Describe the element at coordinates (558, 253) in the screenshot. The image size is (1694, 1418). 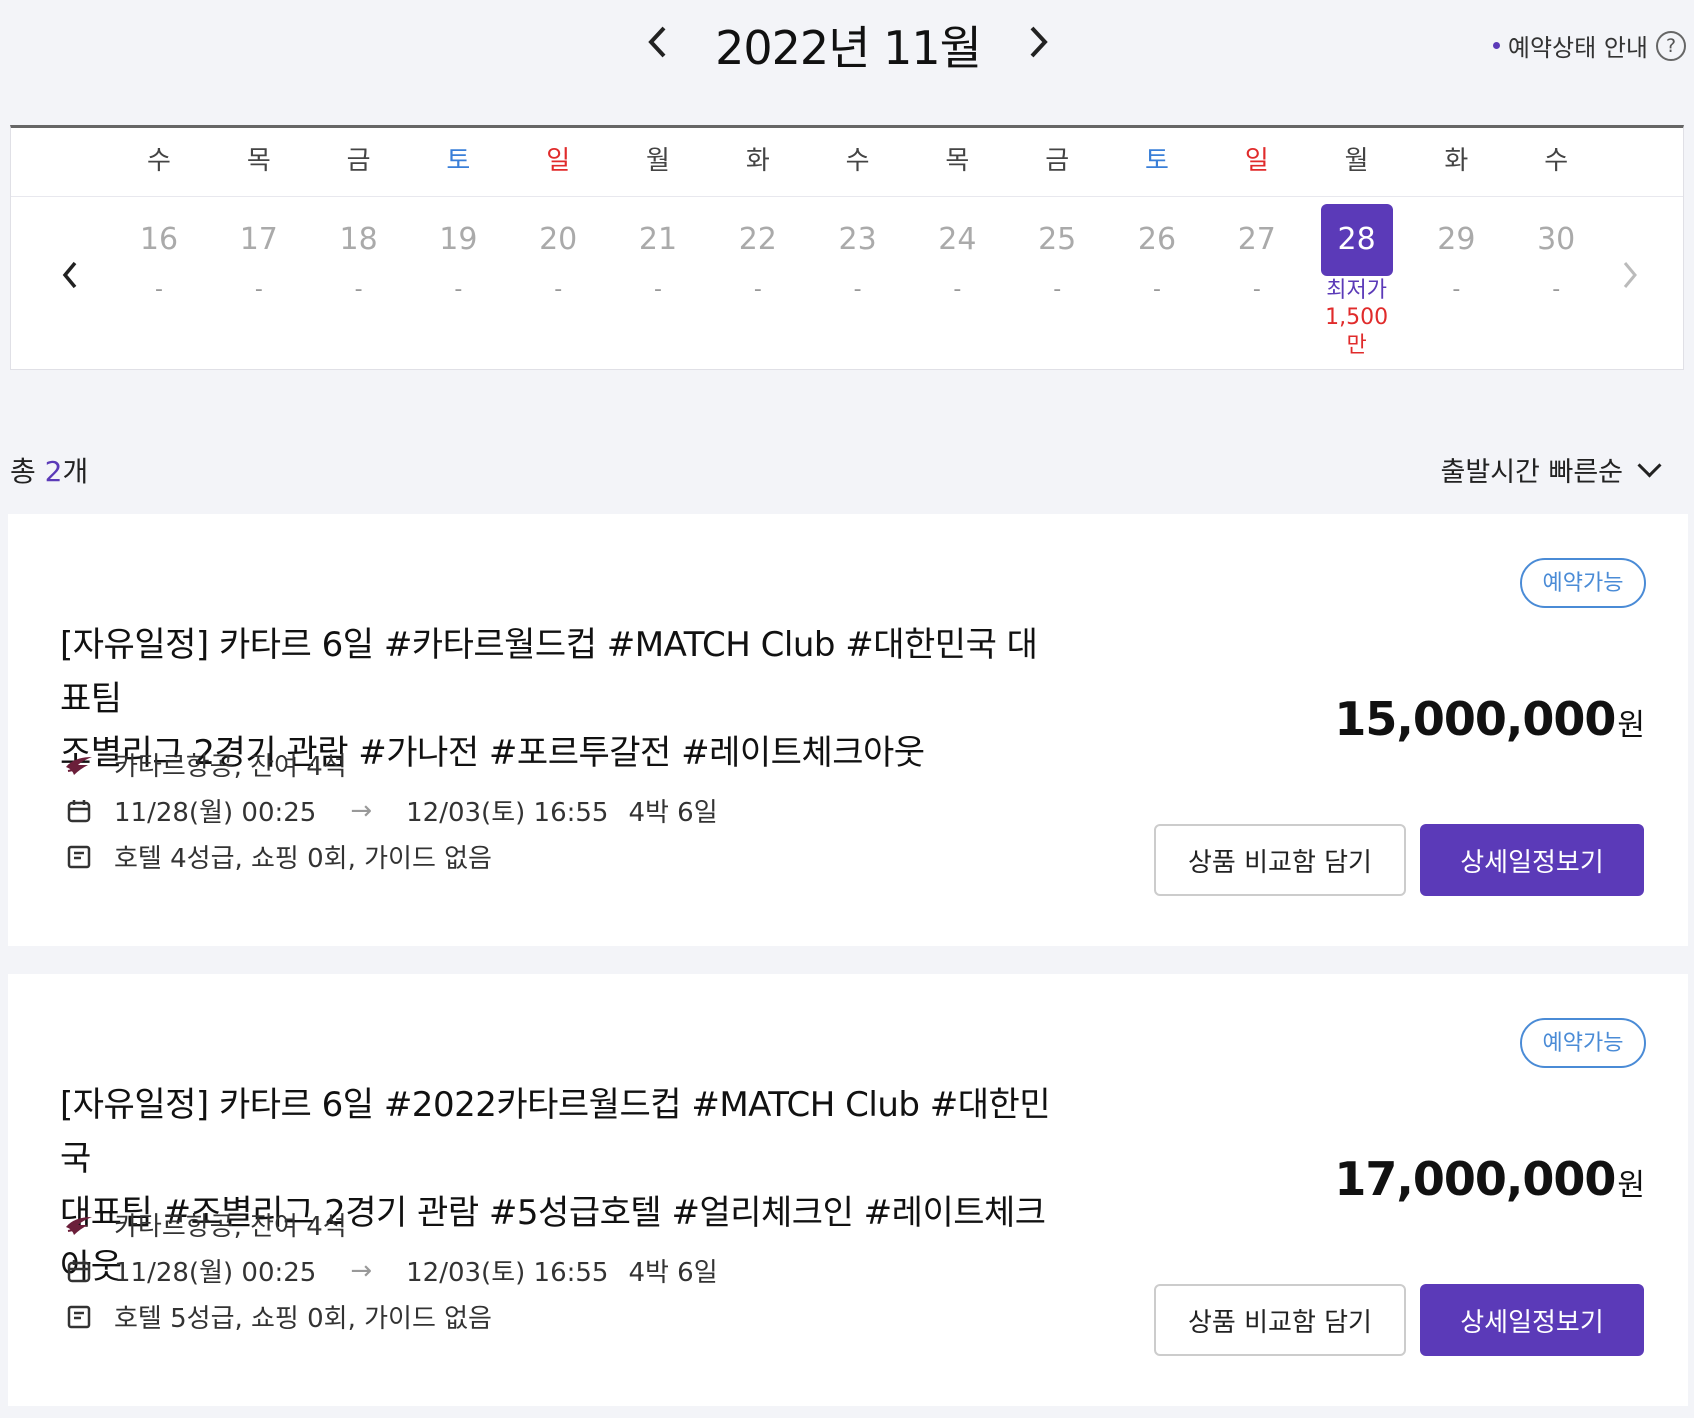
I see `calendar-day: 20 -` at that location.